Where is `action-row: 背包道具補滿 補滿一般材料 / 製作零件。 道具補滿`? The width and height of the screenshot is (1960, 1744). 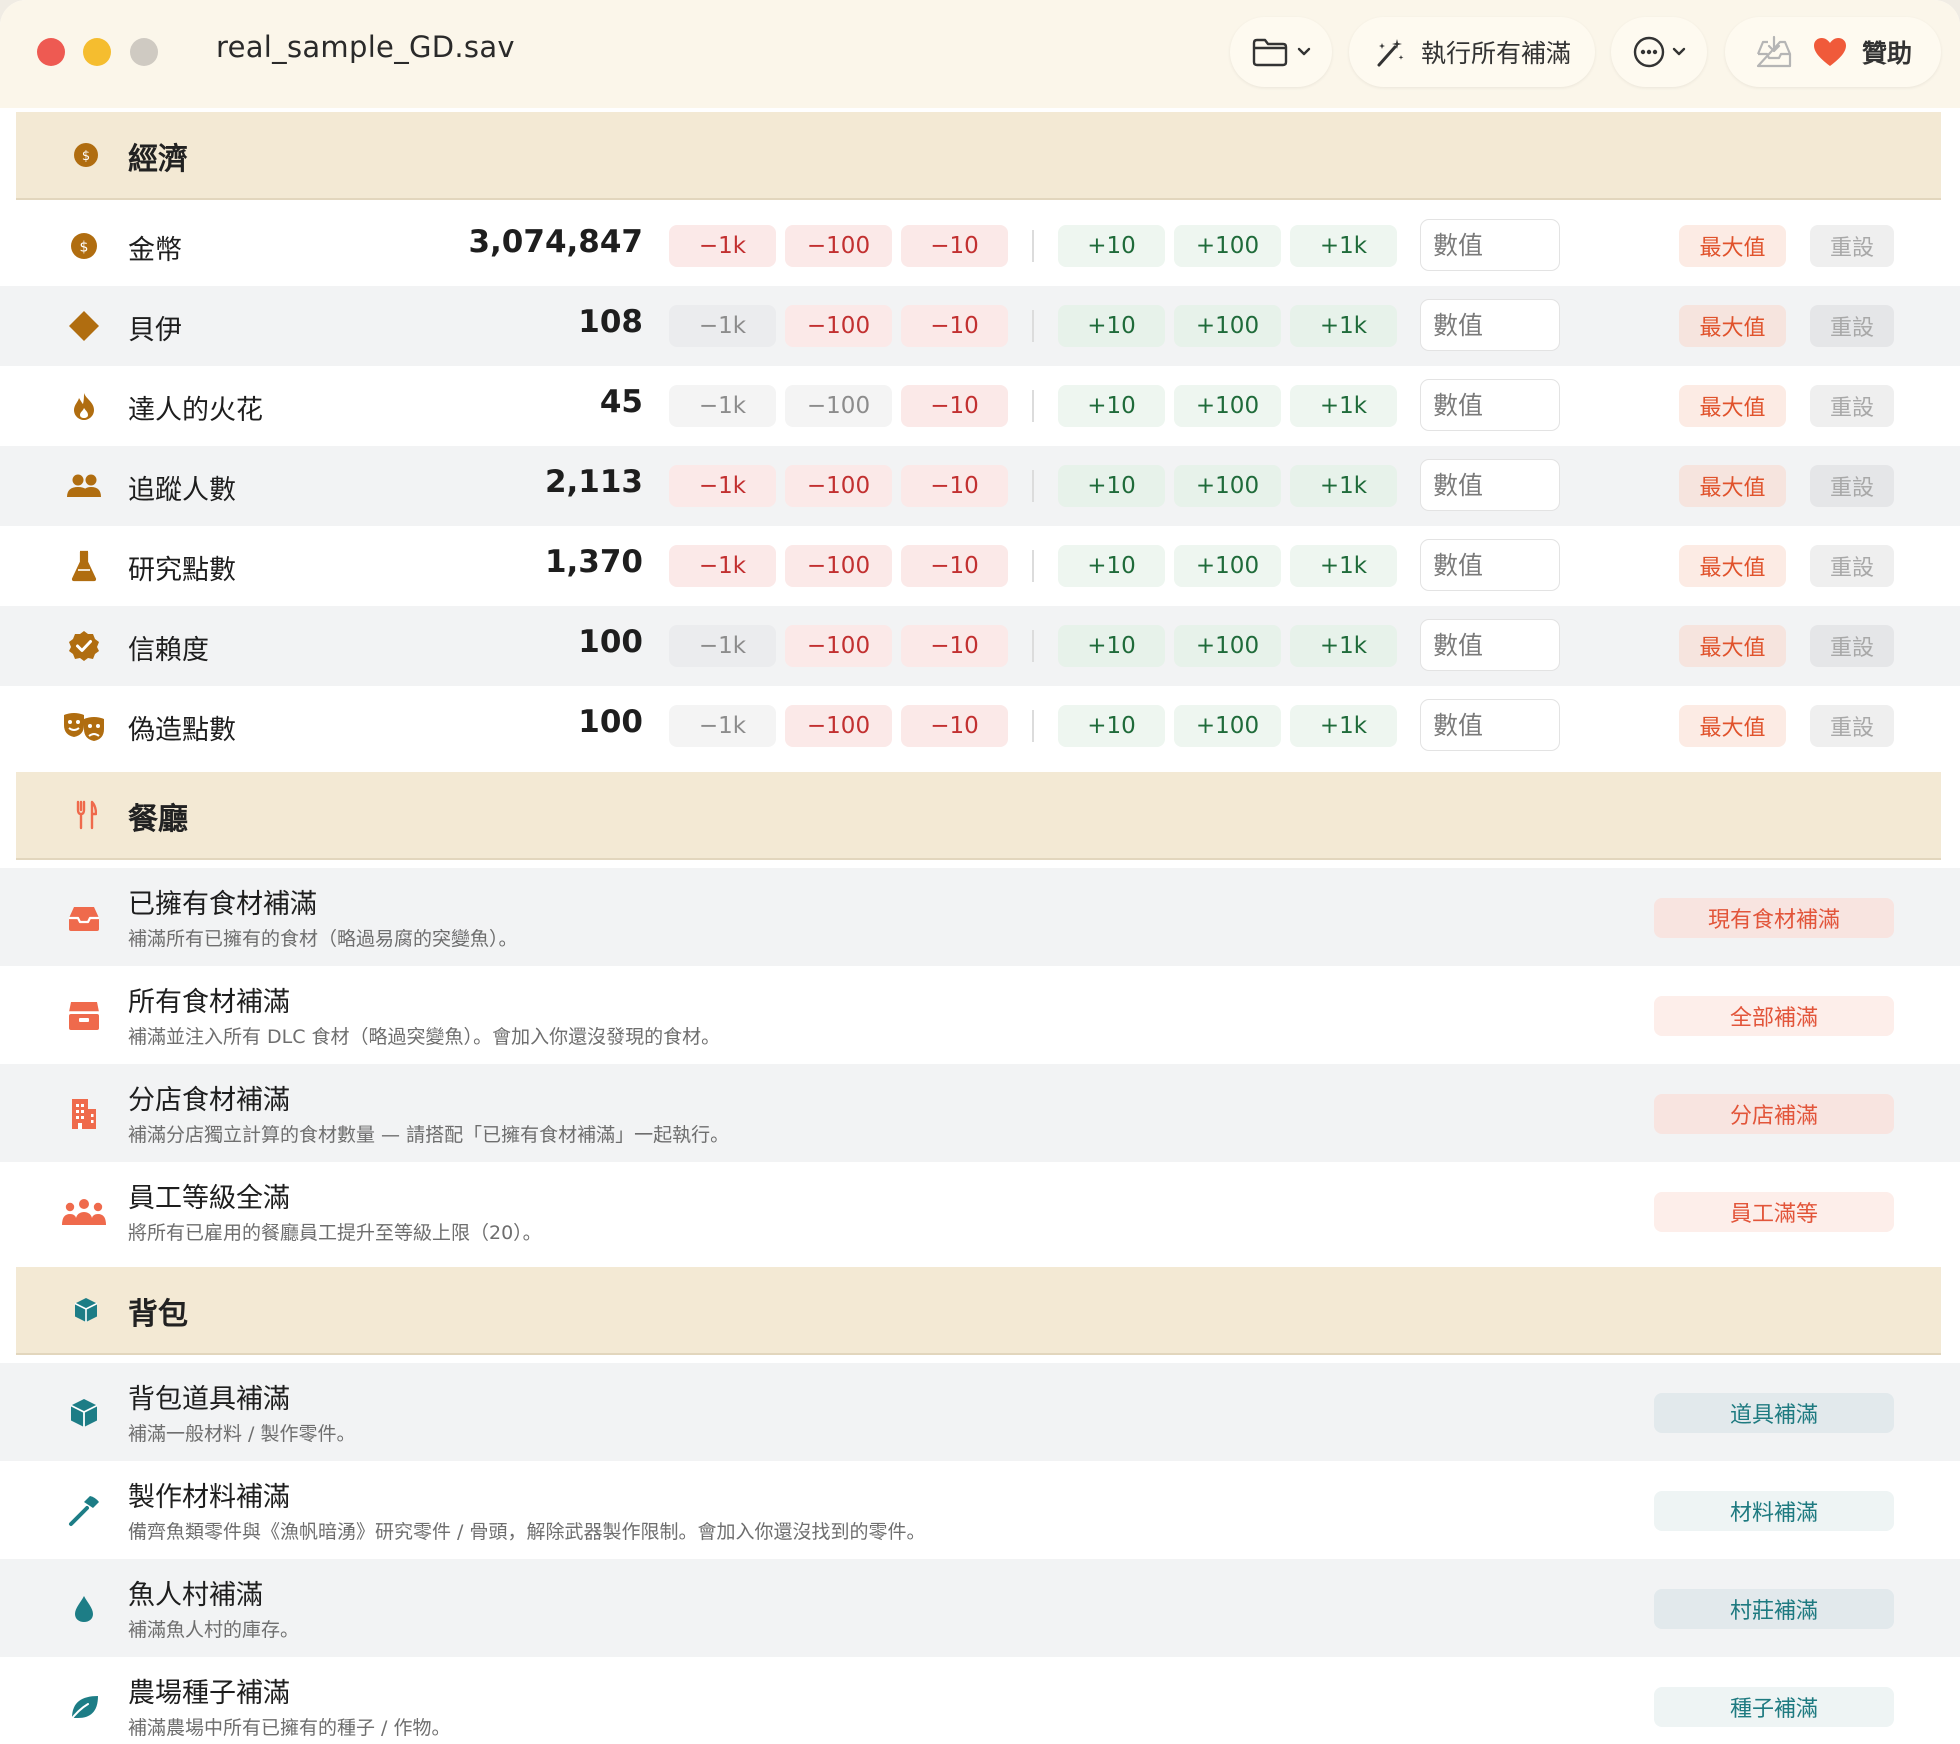 action-row: 背包道具補滿 補滿一般材料 / 製作零件。 道具補滿 is located at coordinates (980, 1412).